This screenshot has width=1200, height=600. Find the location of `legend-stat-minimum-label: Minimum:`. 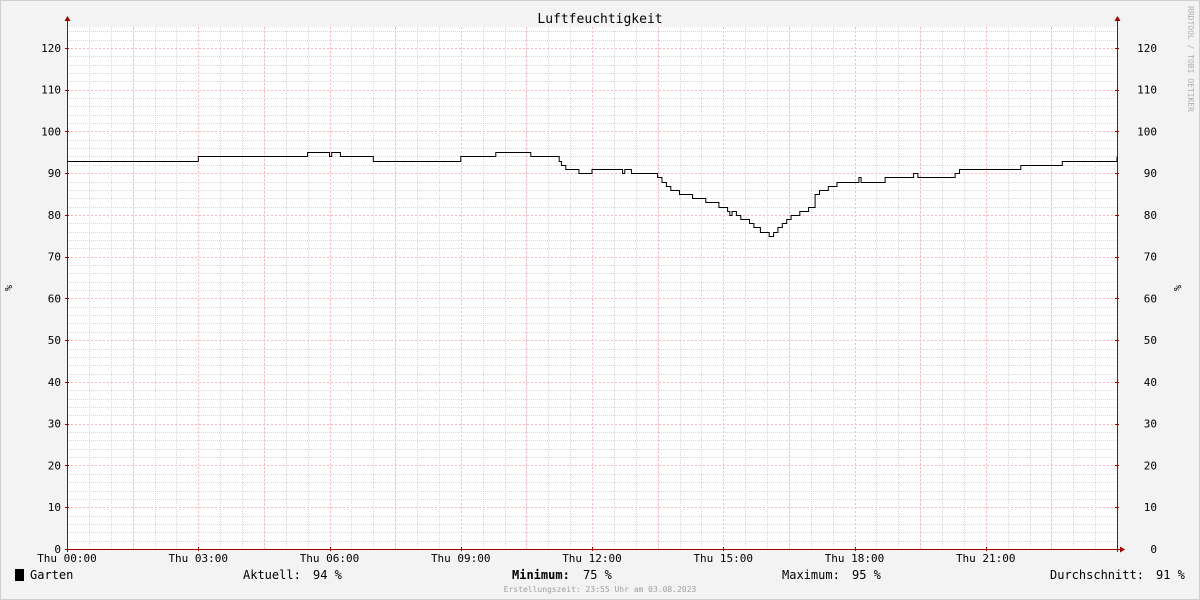

legend-stat-minimum-label: Minimum: is located at coordinates (541, 575).